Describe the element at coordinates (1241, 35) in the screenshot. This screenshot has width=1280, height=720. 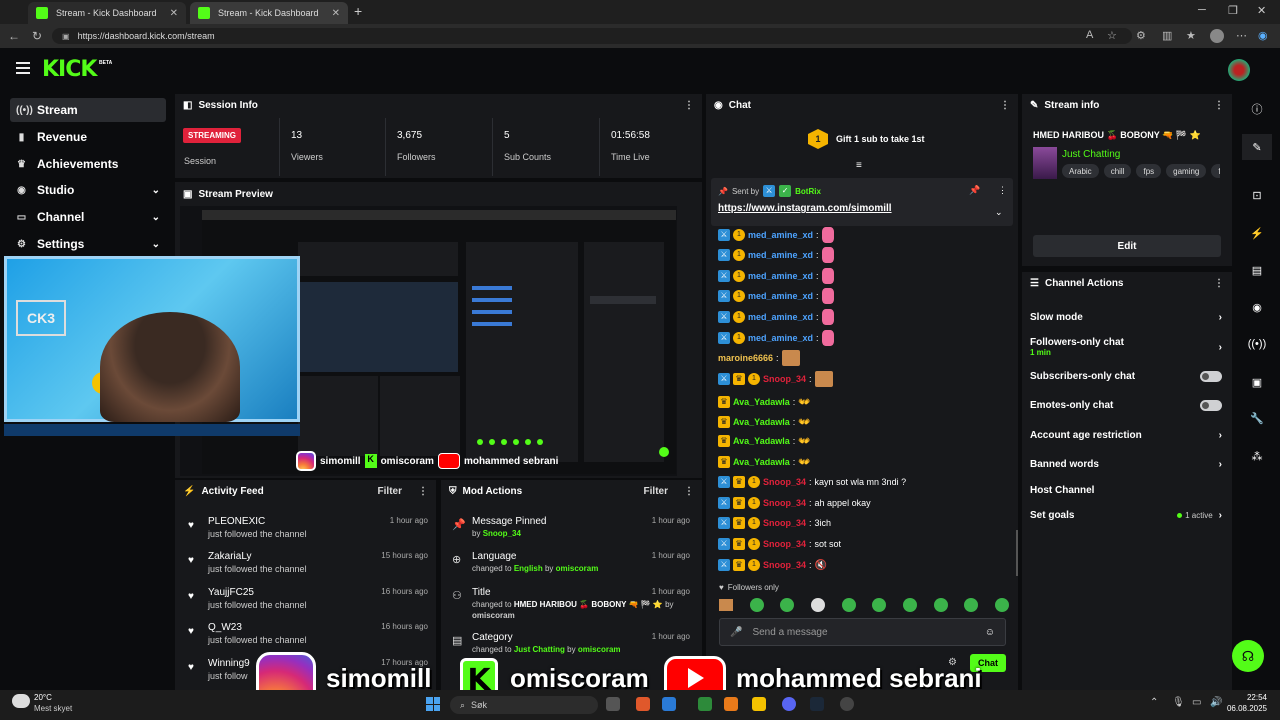
I see `menu-dots-icon: ⋯` at that location.